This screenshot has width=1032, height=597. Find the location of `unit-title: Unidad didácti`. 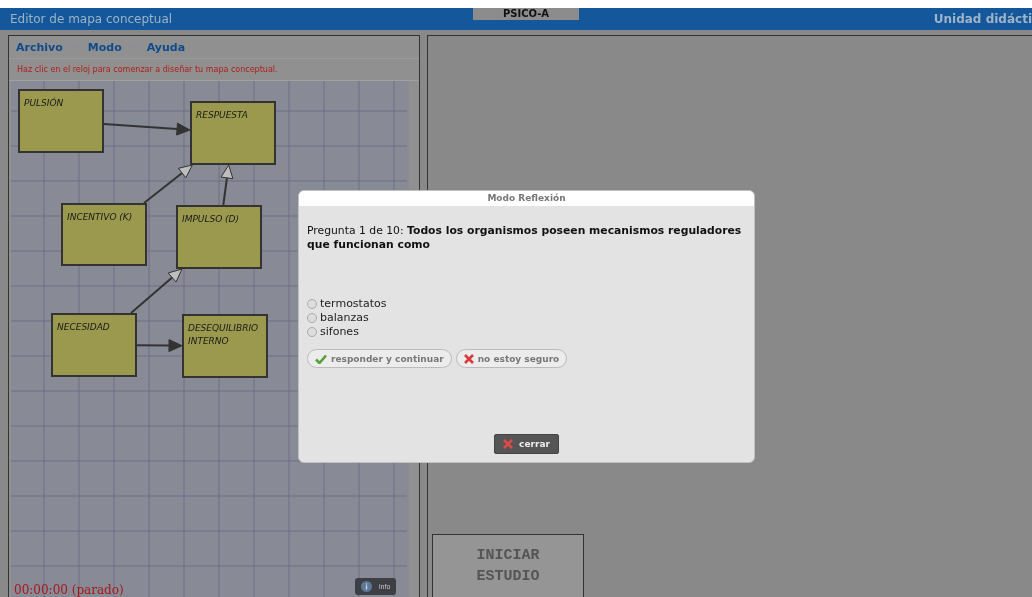

unit-title: Unidad didácti is located at coordinates (982, 19).